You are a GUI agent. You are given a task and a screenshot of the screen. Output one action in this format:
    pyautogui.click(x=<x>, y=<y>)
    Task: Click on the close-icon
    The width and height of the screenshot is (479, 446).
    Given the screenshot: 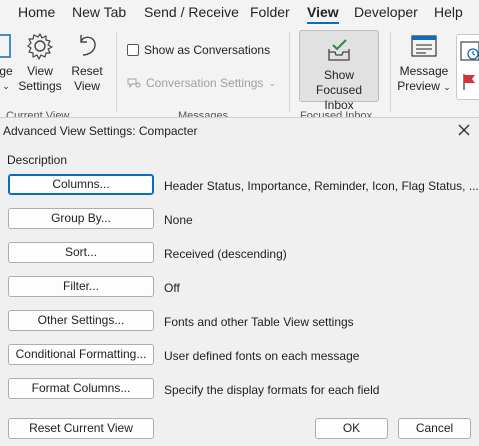 What is the action you would take?
    pyautogui.click(x=464, y=130)
    